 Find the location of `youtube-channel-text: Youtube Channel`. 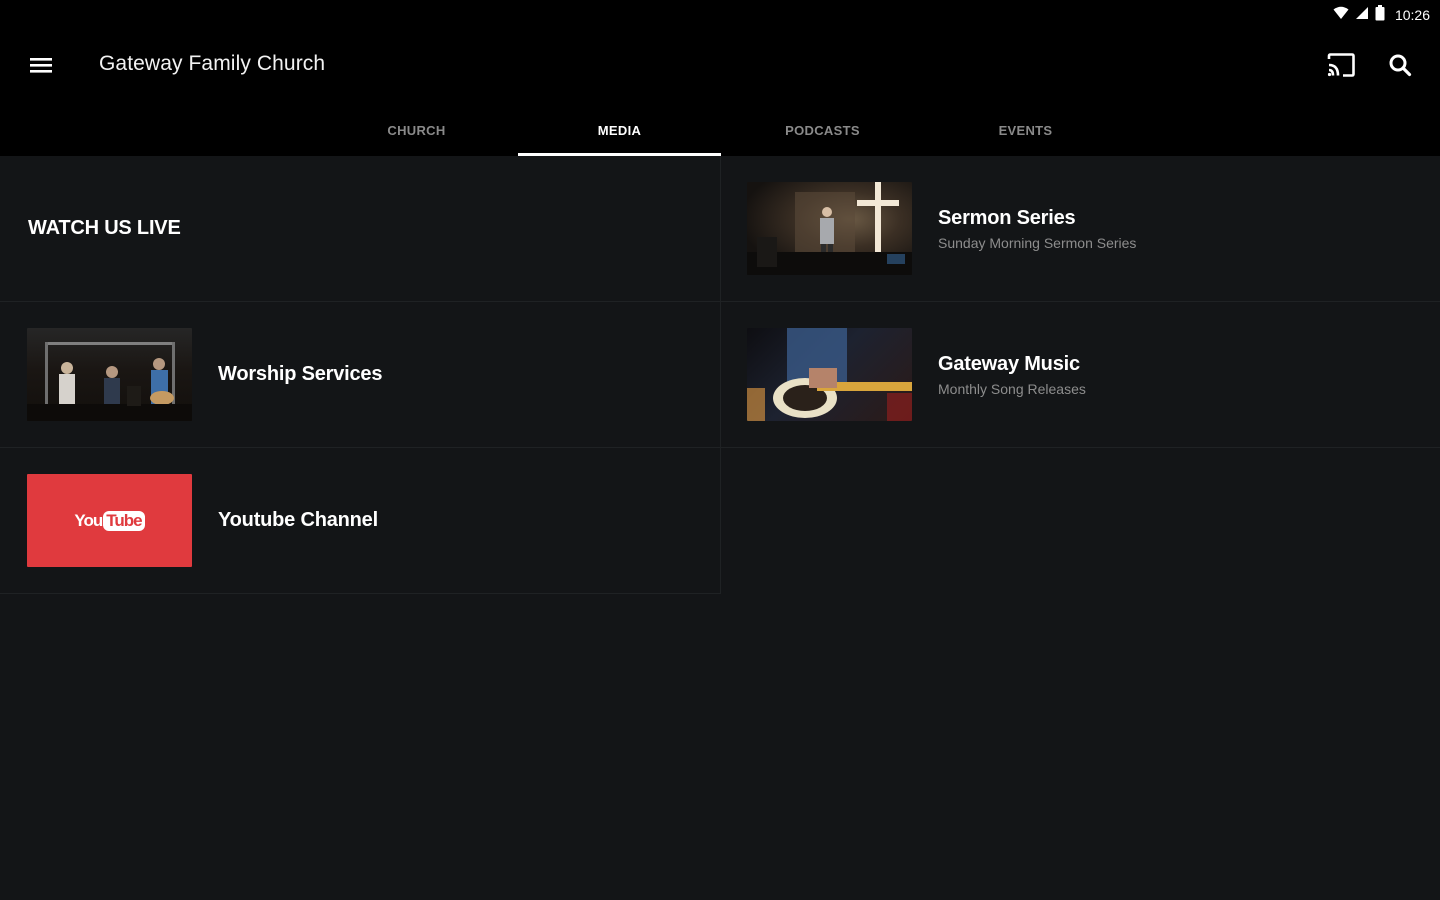

youtube-channel-text: Youtube Channel is located at coordinates (298, 520).